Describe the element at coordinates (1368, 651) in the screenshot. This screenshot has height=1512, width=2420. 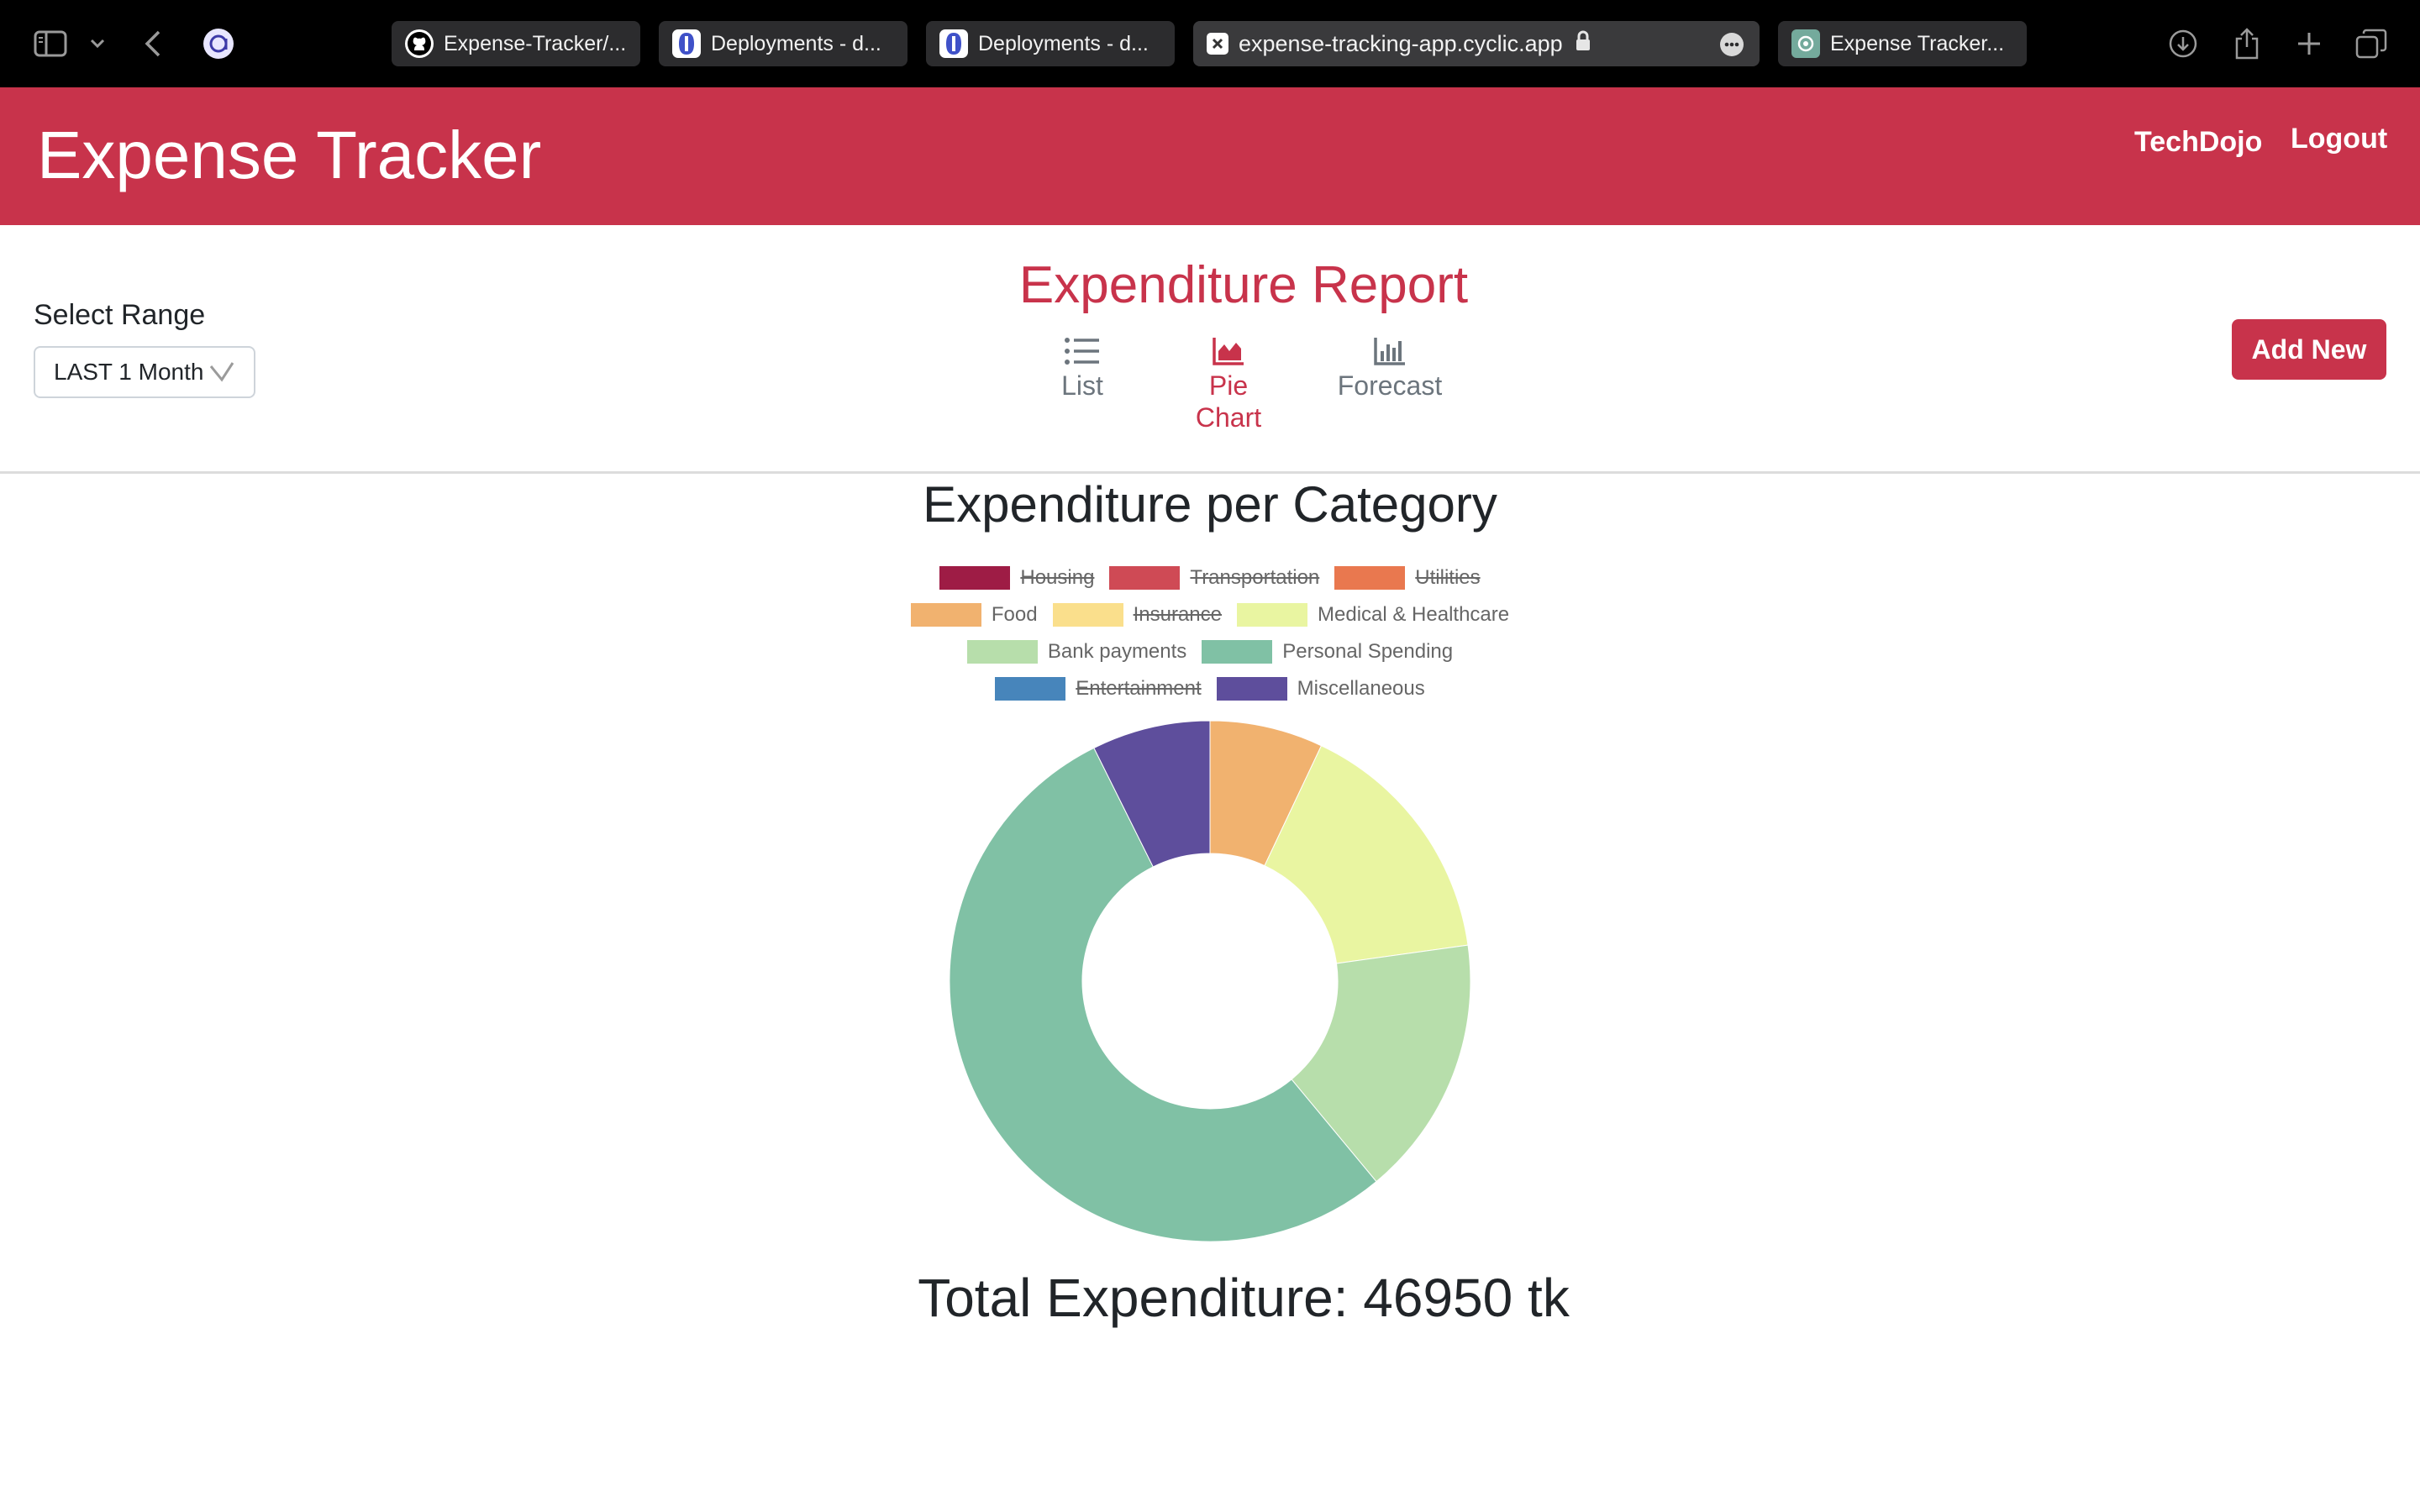
I see `legend-label: Personal Spending` at that location.